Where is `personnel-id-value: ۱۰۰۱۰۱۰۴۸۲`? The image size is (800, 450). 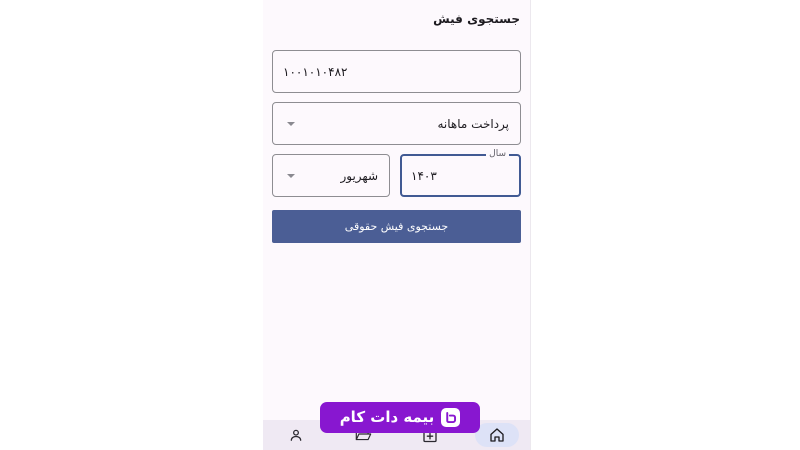 personnel-id-value: ۱۰۰۱۰۱۰۴۸۲ is located at coordinates (315, 71).